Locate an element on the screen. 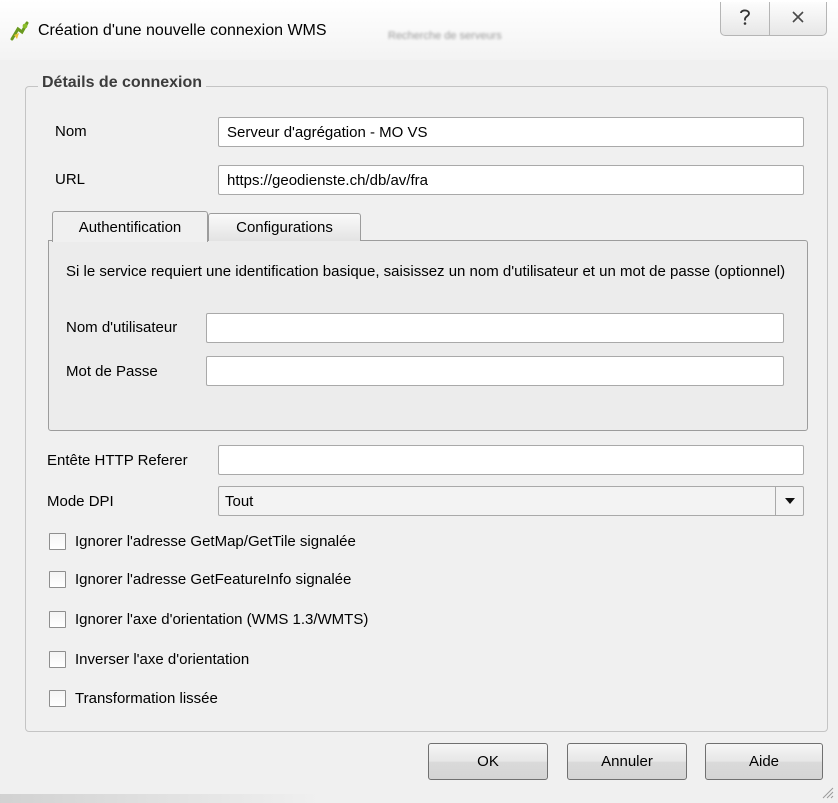 The image size is (838, 803). username-field is located at coordinates (495, 328).